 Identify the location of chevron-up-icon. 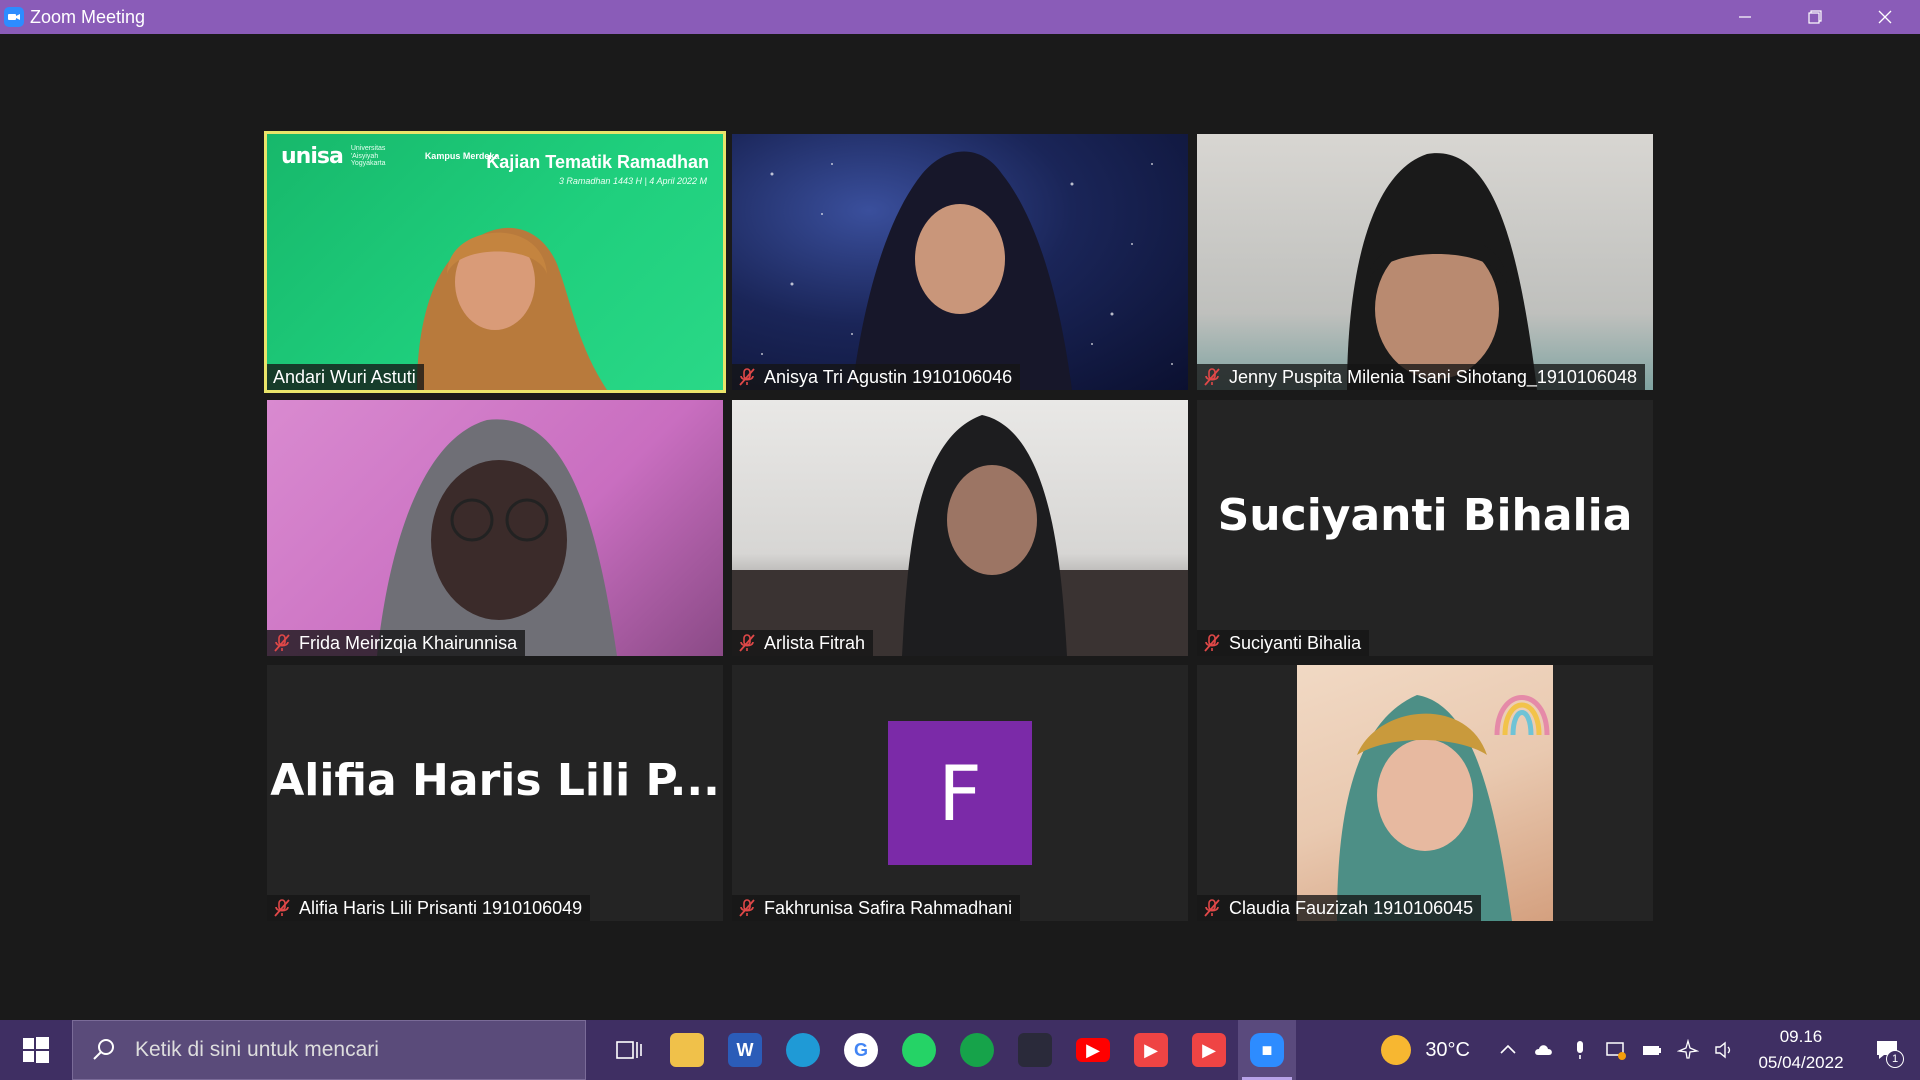
(1508, 1049).